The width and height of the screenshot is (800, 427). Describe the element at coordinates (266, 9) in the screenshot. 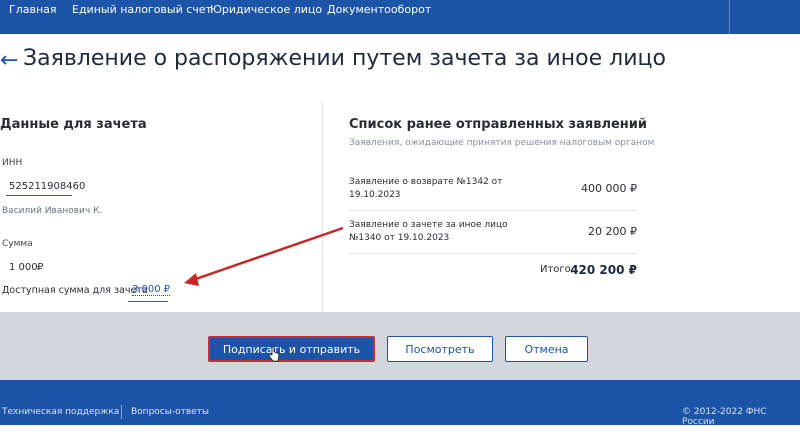

I see `nav-item-legal-entity: Юридическое лицо` at that location.